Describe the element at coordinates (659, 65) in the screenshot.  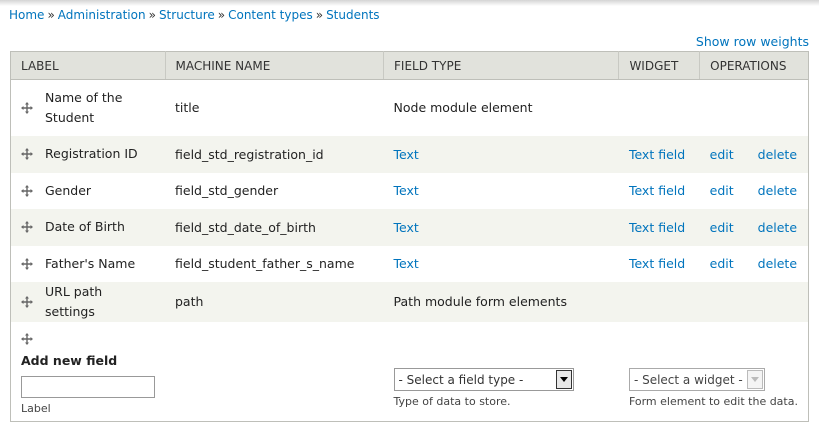
I see `header-widget: WIDGET` at that location.